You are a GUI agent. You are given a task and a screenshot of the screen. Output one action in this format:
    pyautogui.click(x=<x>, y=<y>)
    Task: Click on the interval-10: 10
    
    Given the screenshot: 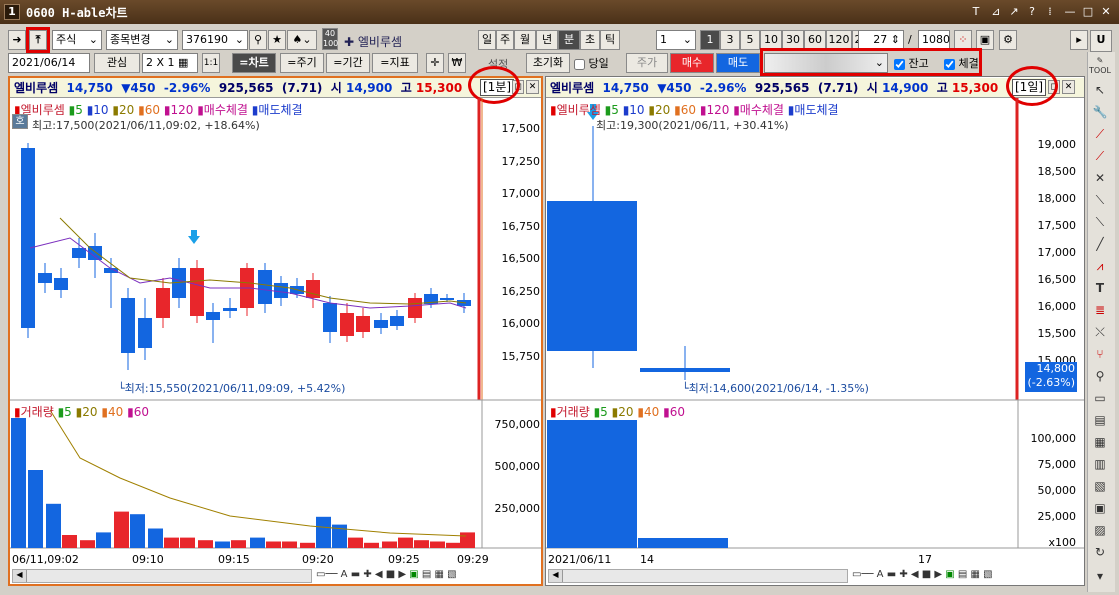 What is the action you would take?
    pyautogui.click(x=771, y=40)
    